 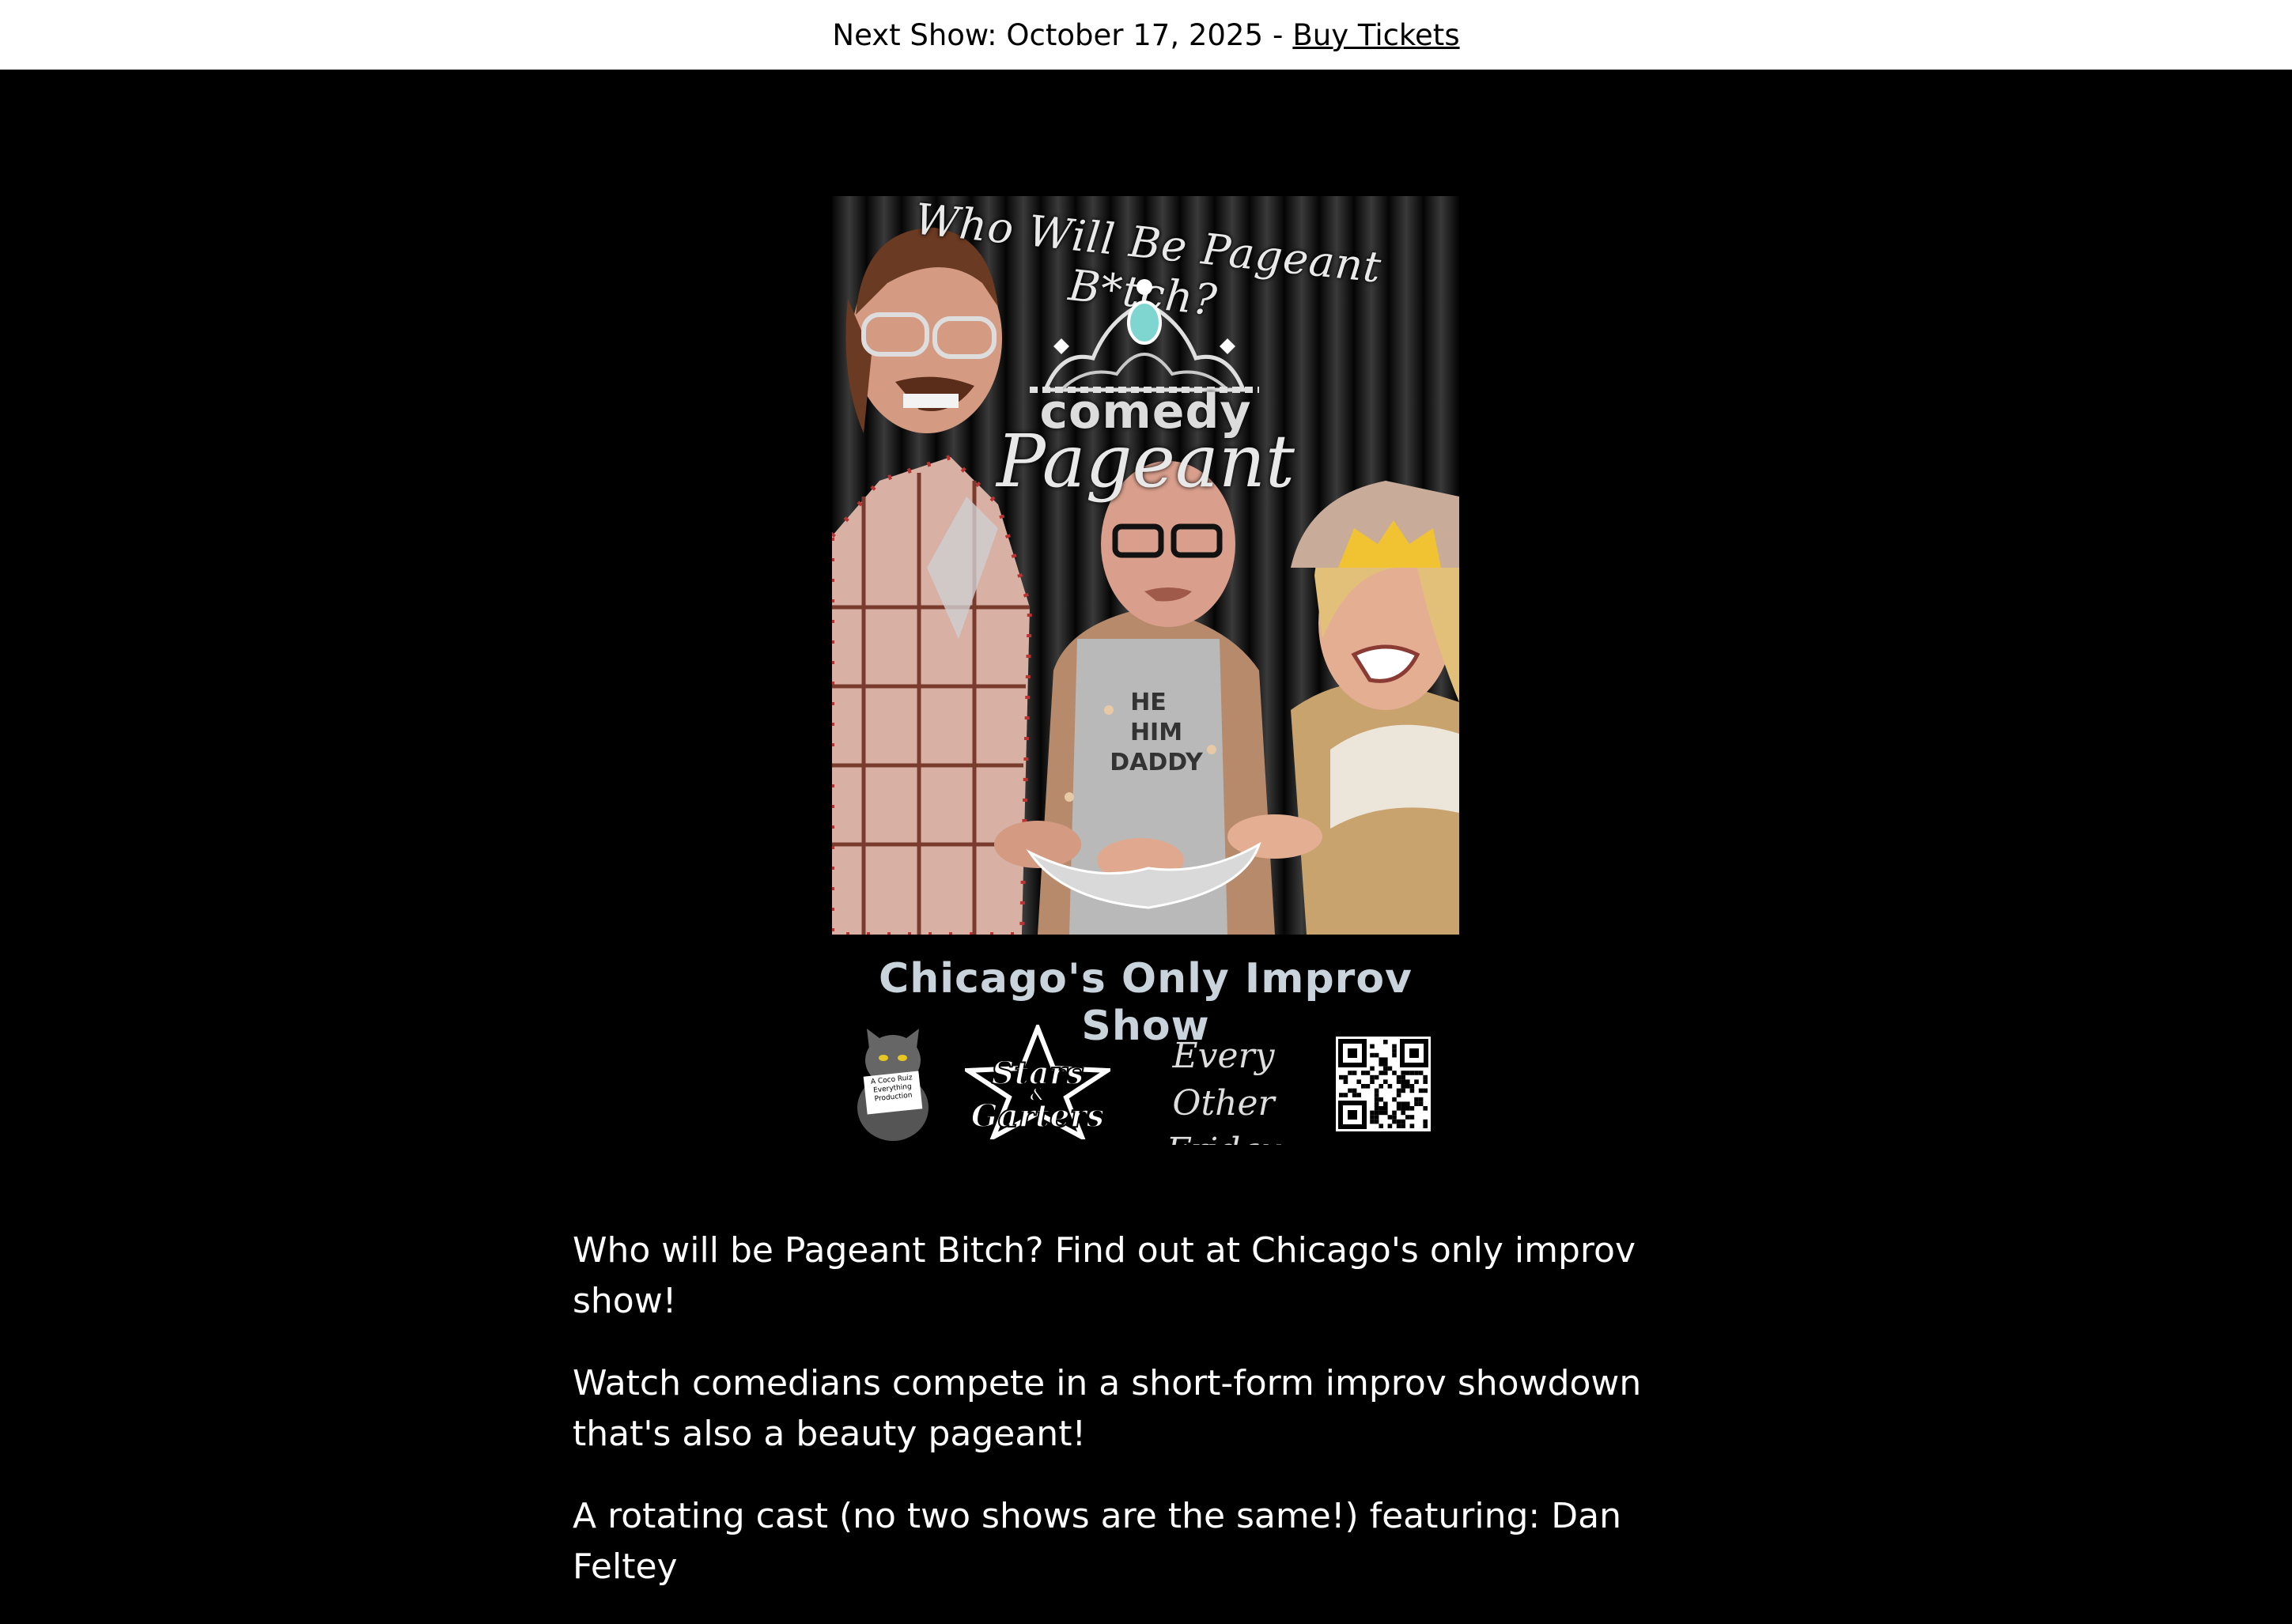 I want to click on shirt-text-1: HE, so click(x=1148, y=702).